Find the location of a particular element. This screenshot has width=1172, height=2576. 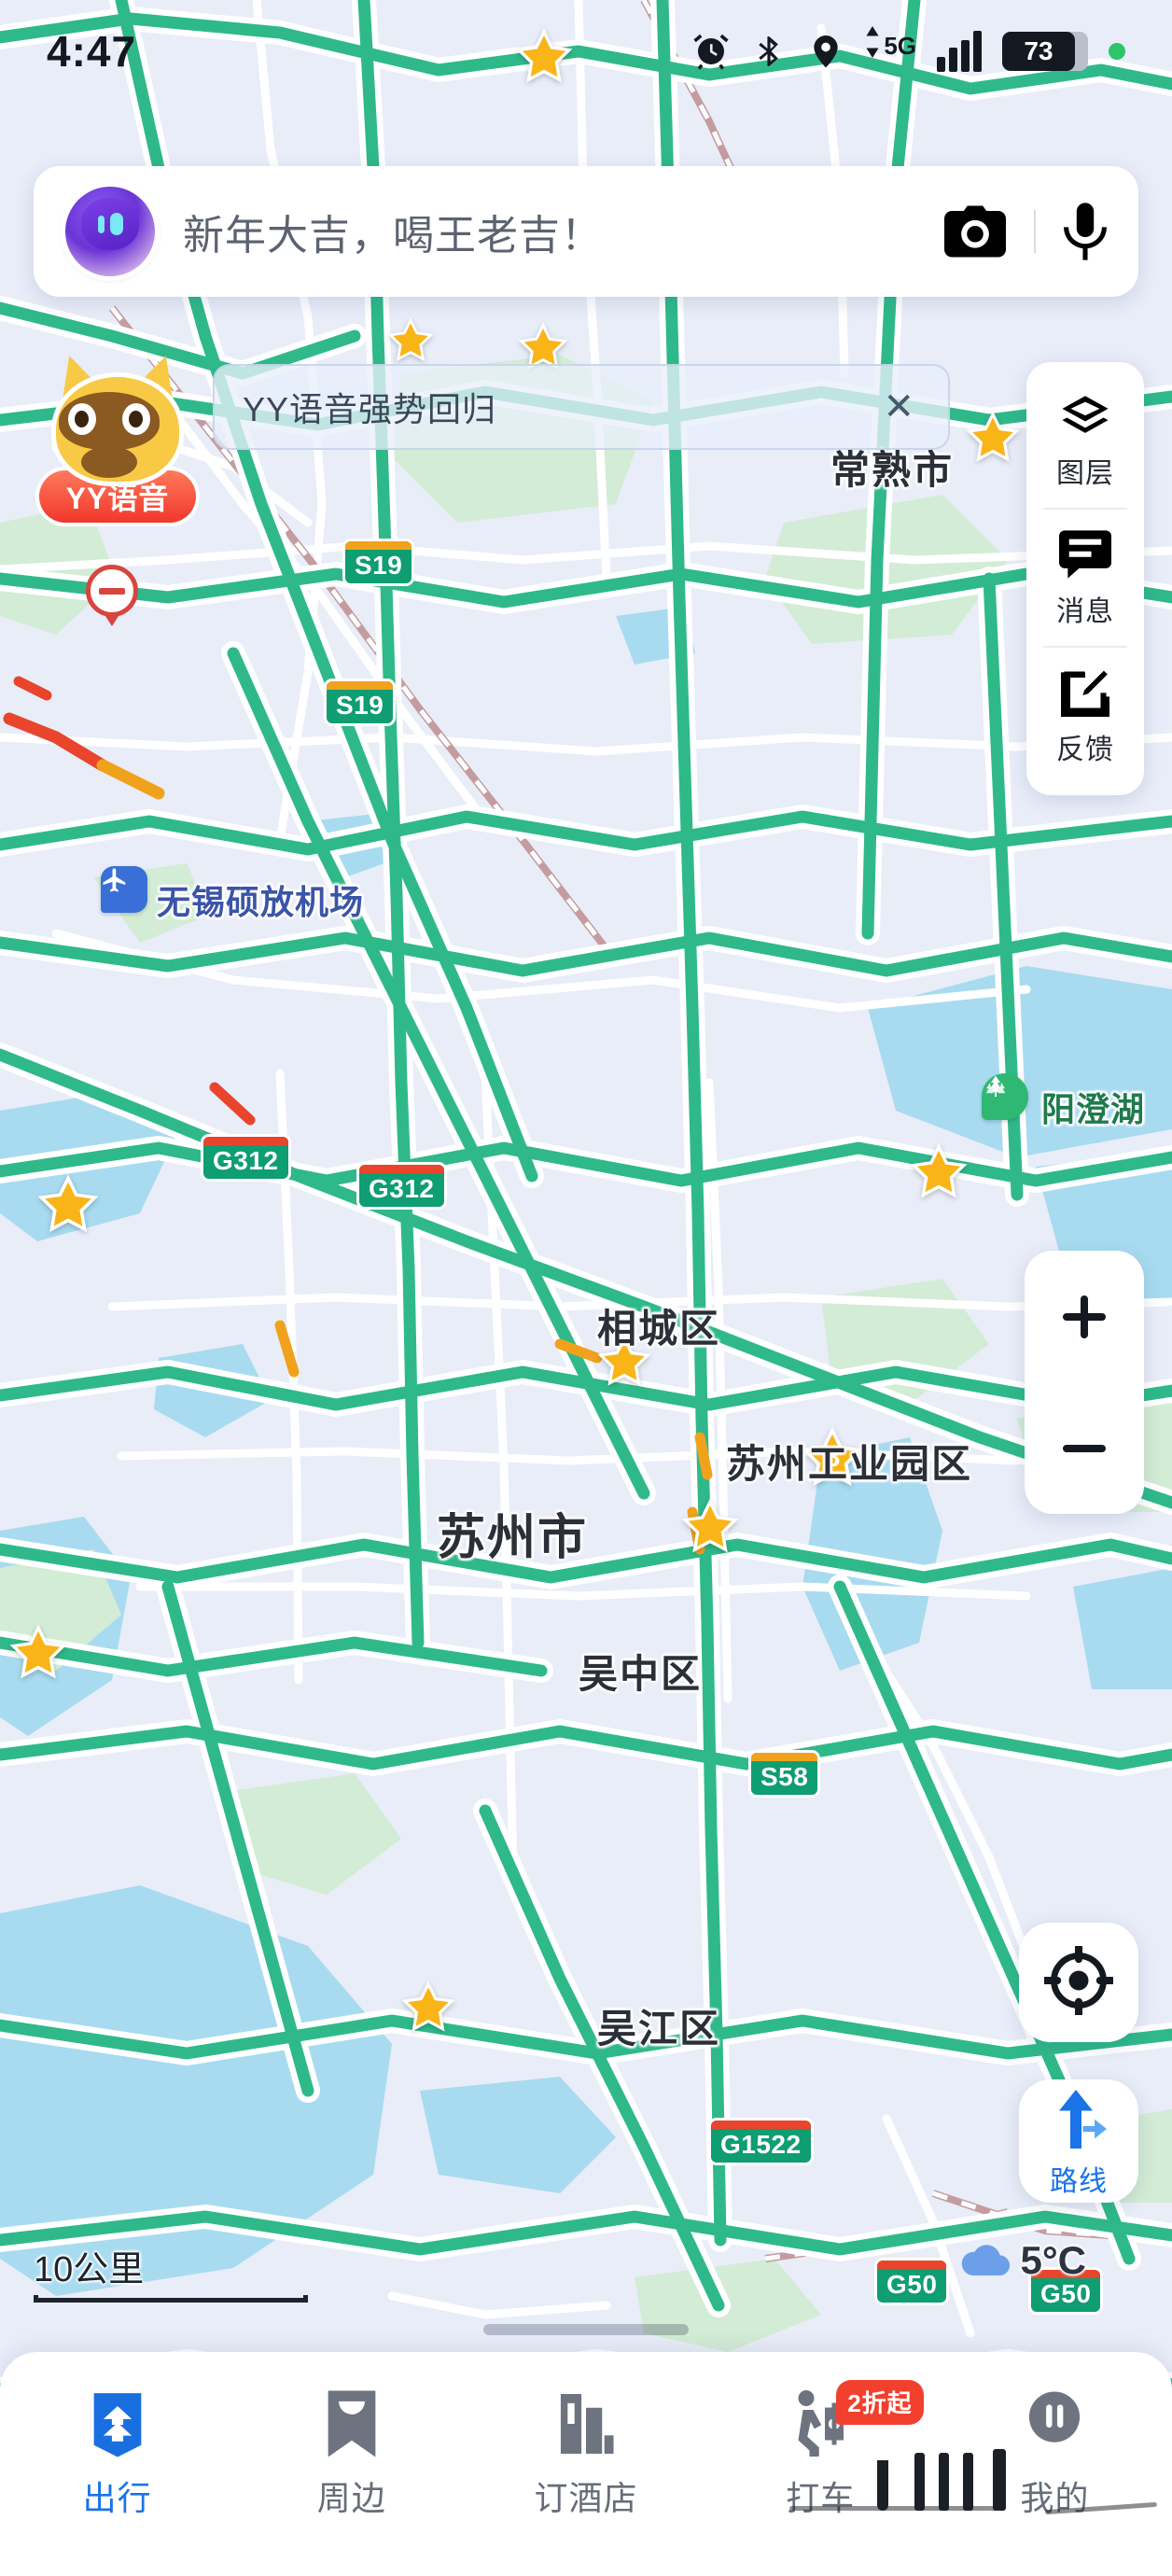

search-action-group is located at coordinates (1025, 231).